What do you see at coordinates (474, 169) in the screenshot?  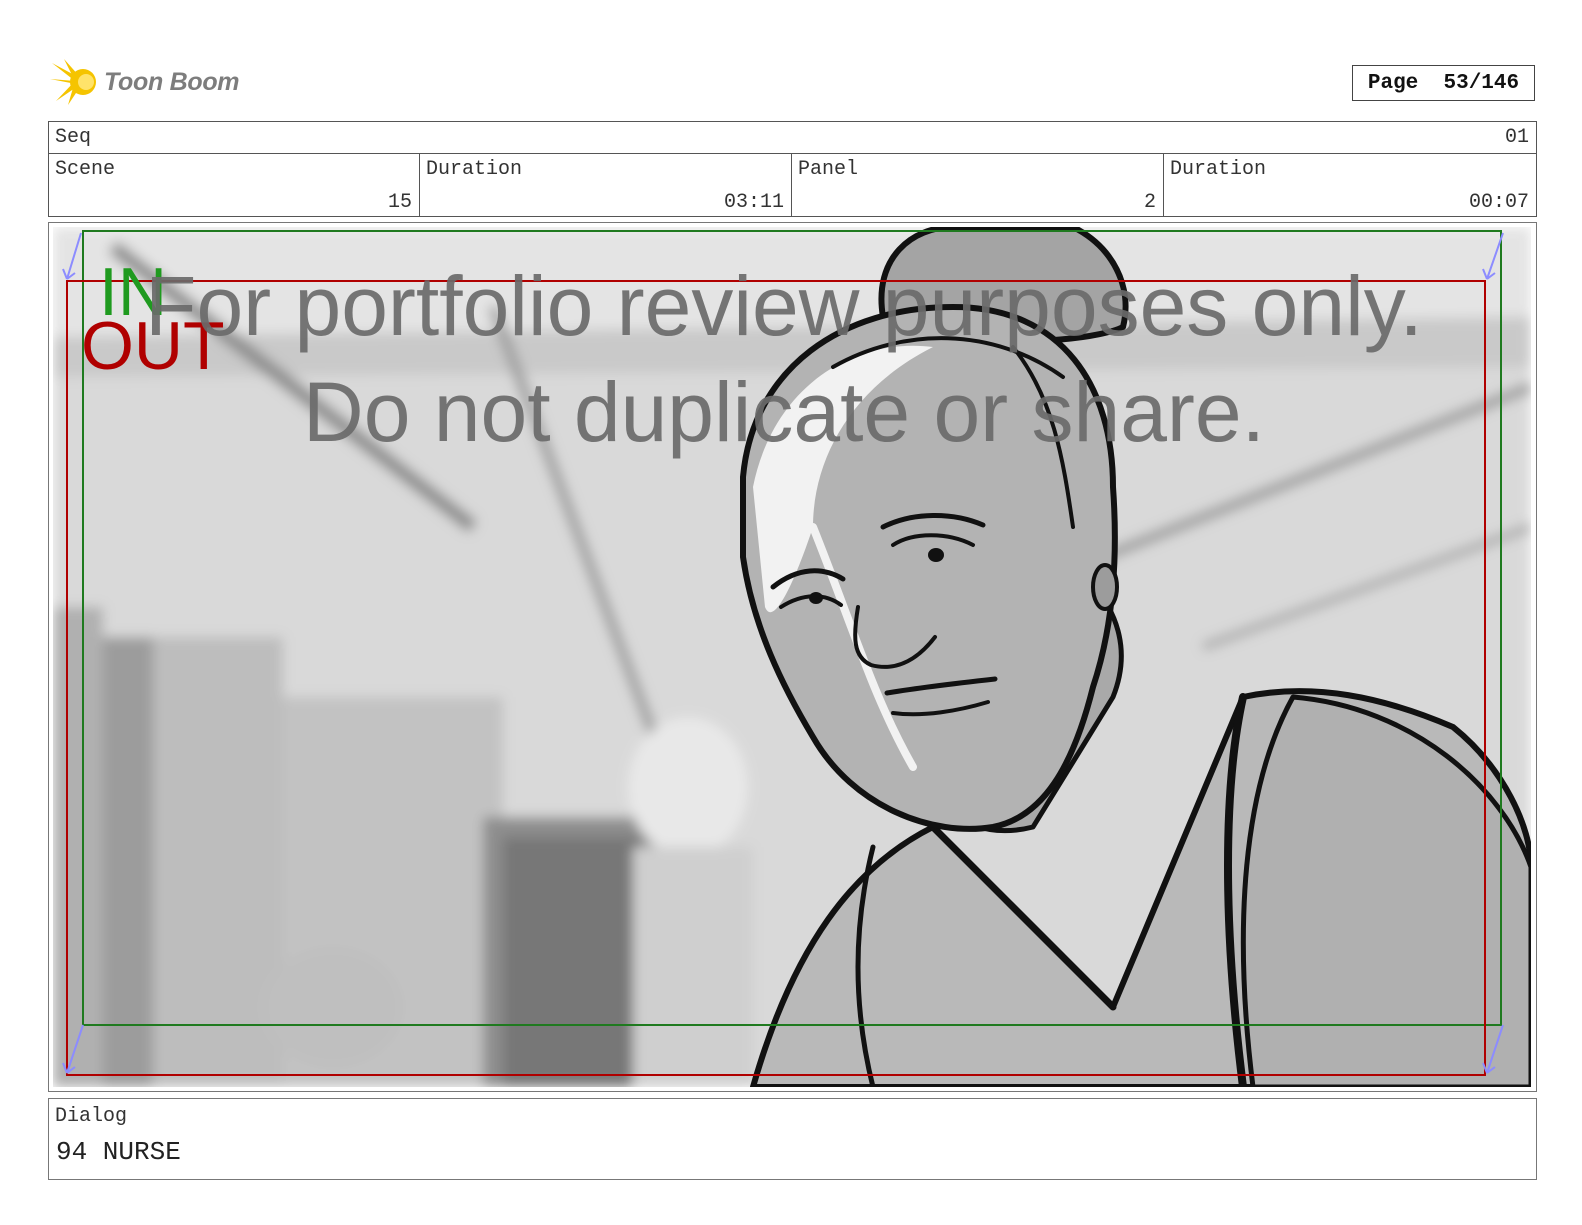 I see `scene-duration-label: Duration` at bounding box center [474, 169].